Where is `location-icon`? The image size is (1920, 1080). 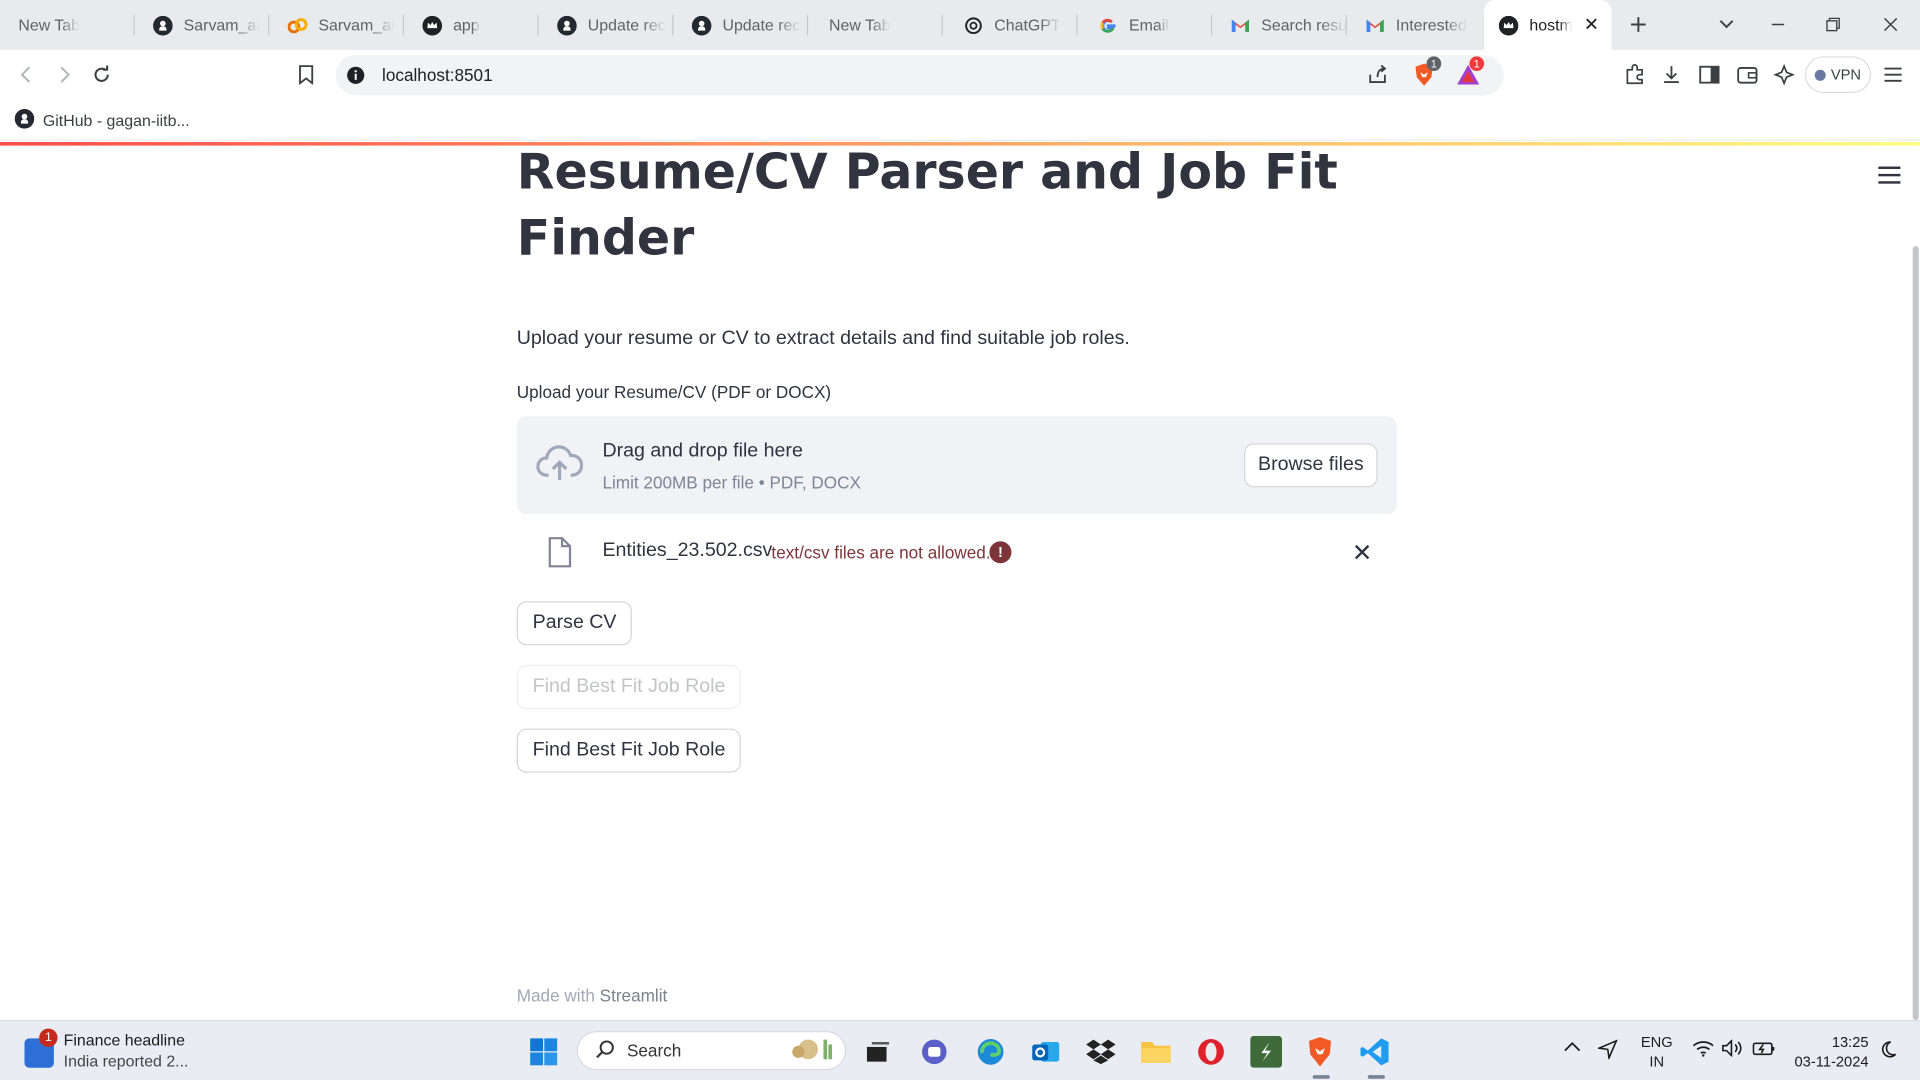
location-icon is located at coordinates (1607, 1051).